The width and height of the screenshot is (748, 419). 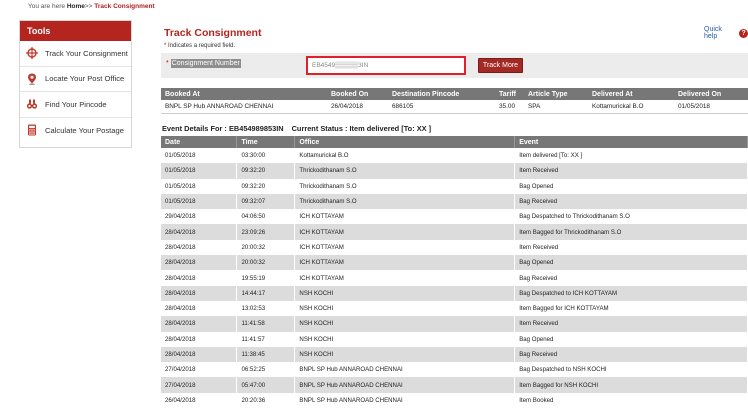 I want to click on consignment-number-input: EB4549▒▒▒▒▒3IN, so click(x=386, y=65).